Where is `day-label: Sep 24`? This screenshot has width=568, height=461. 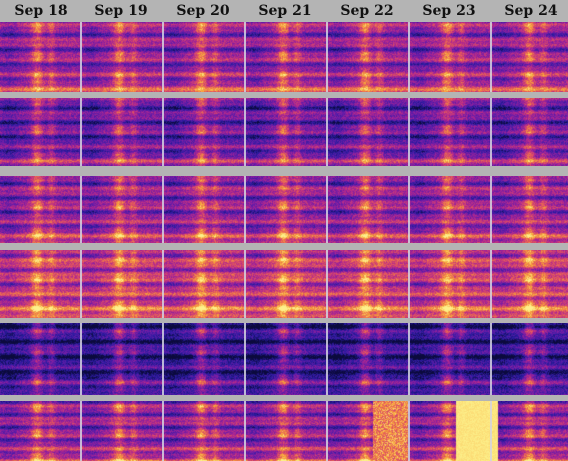 day-label: Sep 24 is located at coordinates (531, 11).